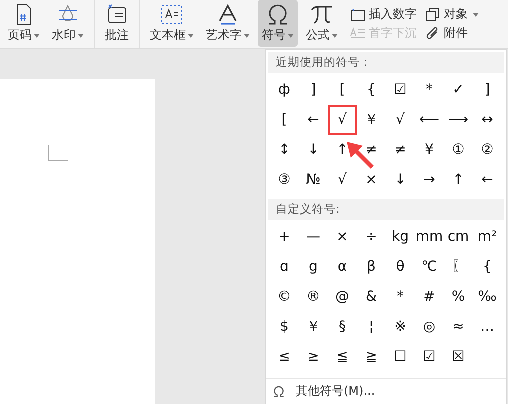  Describe the element at coordinates (429, 180) in the screenshot. I see `symbol-item: →` at that location.